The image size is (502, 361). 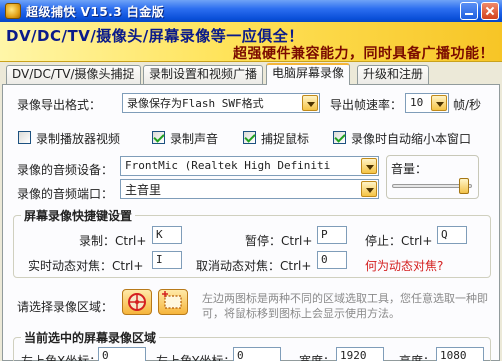 I want to click on tab-dv-capture: DV/DC/TV/摄像头捕捉, so click(x=73, y=74).